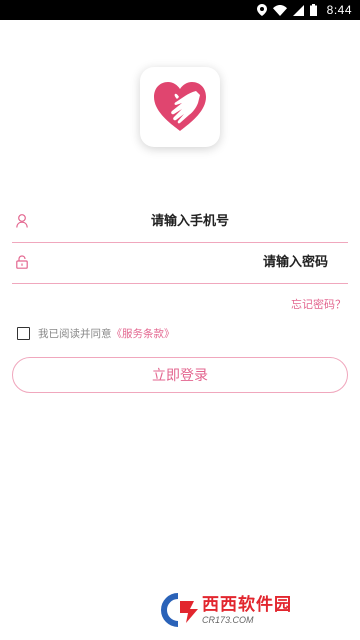 This screenshot has height=640, width=360. What do you see at coordinates (180, 610) in the screenshot?
I see `watermark-logo-icon` at bounding box center [180, 610].